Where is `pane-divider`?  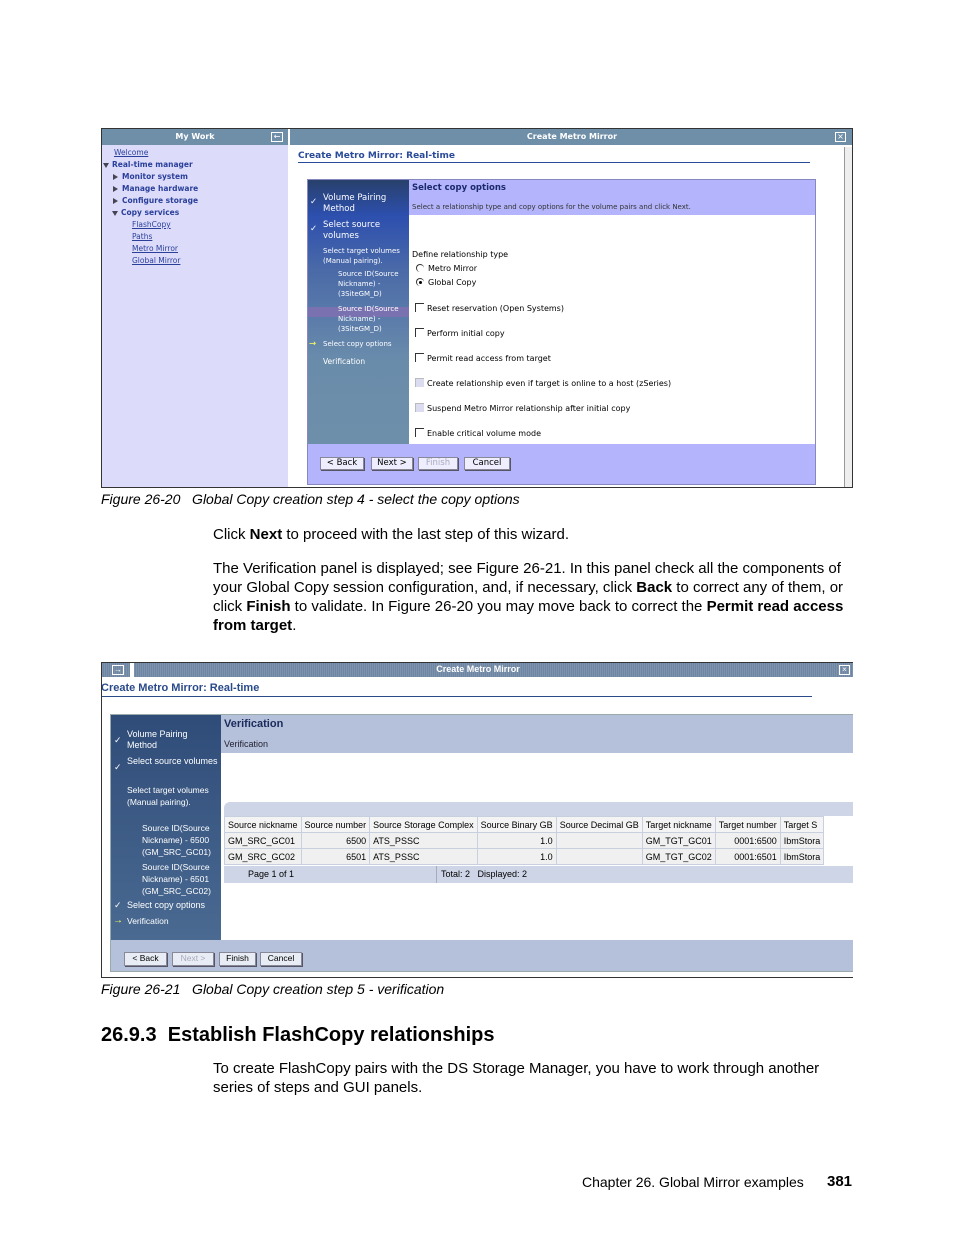 pane-divider is located at coordinates (132, 670).